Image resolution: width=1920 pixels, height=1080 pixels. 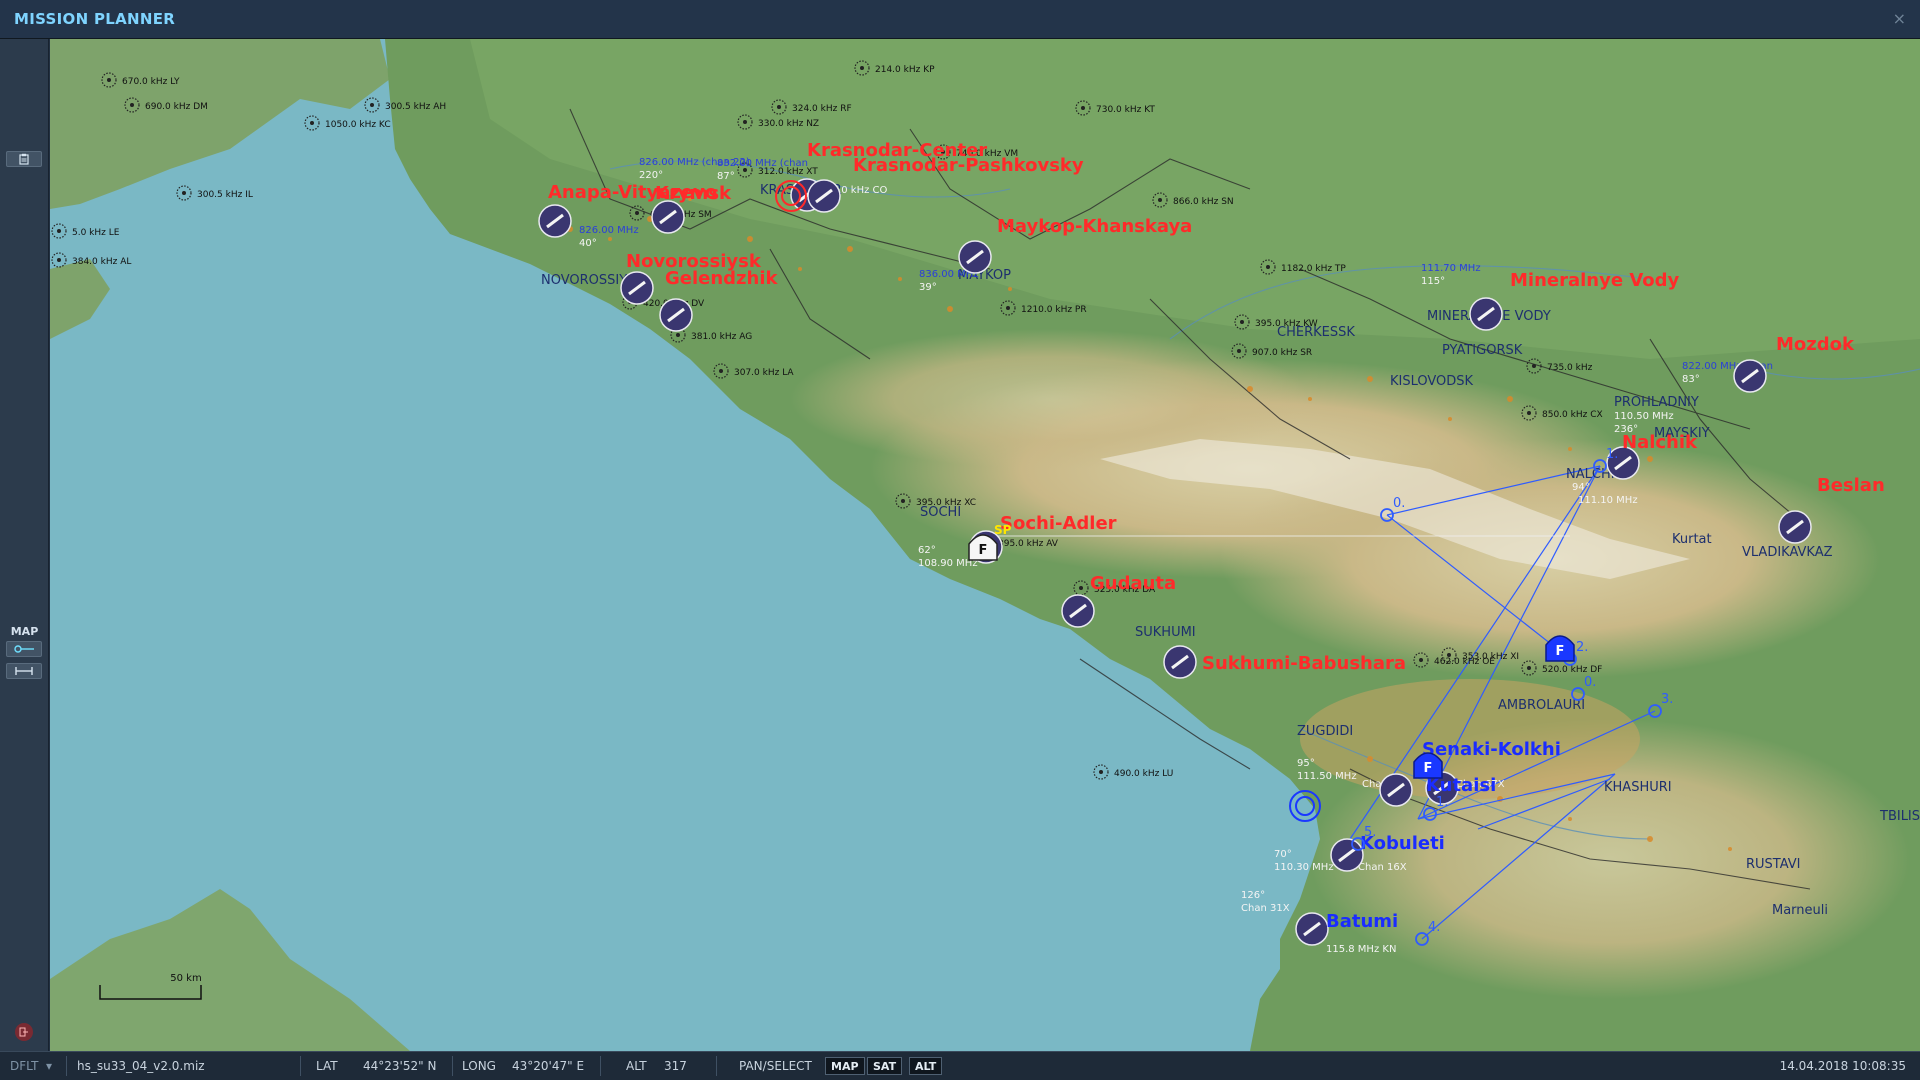 I want to click on frequency-label: 826.00 MHz, so click(x=609, y=230).